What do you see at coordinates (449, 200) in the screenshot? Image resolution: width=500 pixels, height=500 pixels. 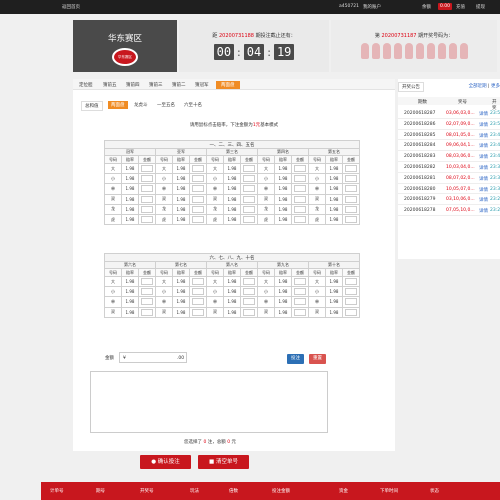 I see `result-row: 20200618279 03,10,06,0... 详情 23:2` at bounding box center [449, 200].